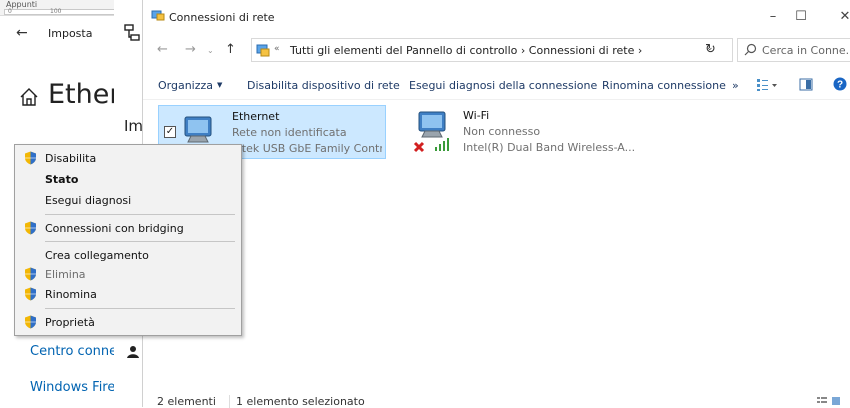 Image resolution: width=850 pixels, height=408 pixels. Describe the element at coordinates (128, 294) in the screenshot. I see `menu-item-rinomina: Rinomina` at that location.